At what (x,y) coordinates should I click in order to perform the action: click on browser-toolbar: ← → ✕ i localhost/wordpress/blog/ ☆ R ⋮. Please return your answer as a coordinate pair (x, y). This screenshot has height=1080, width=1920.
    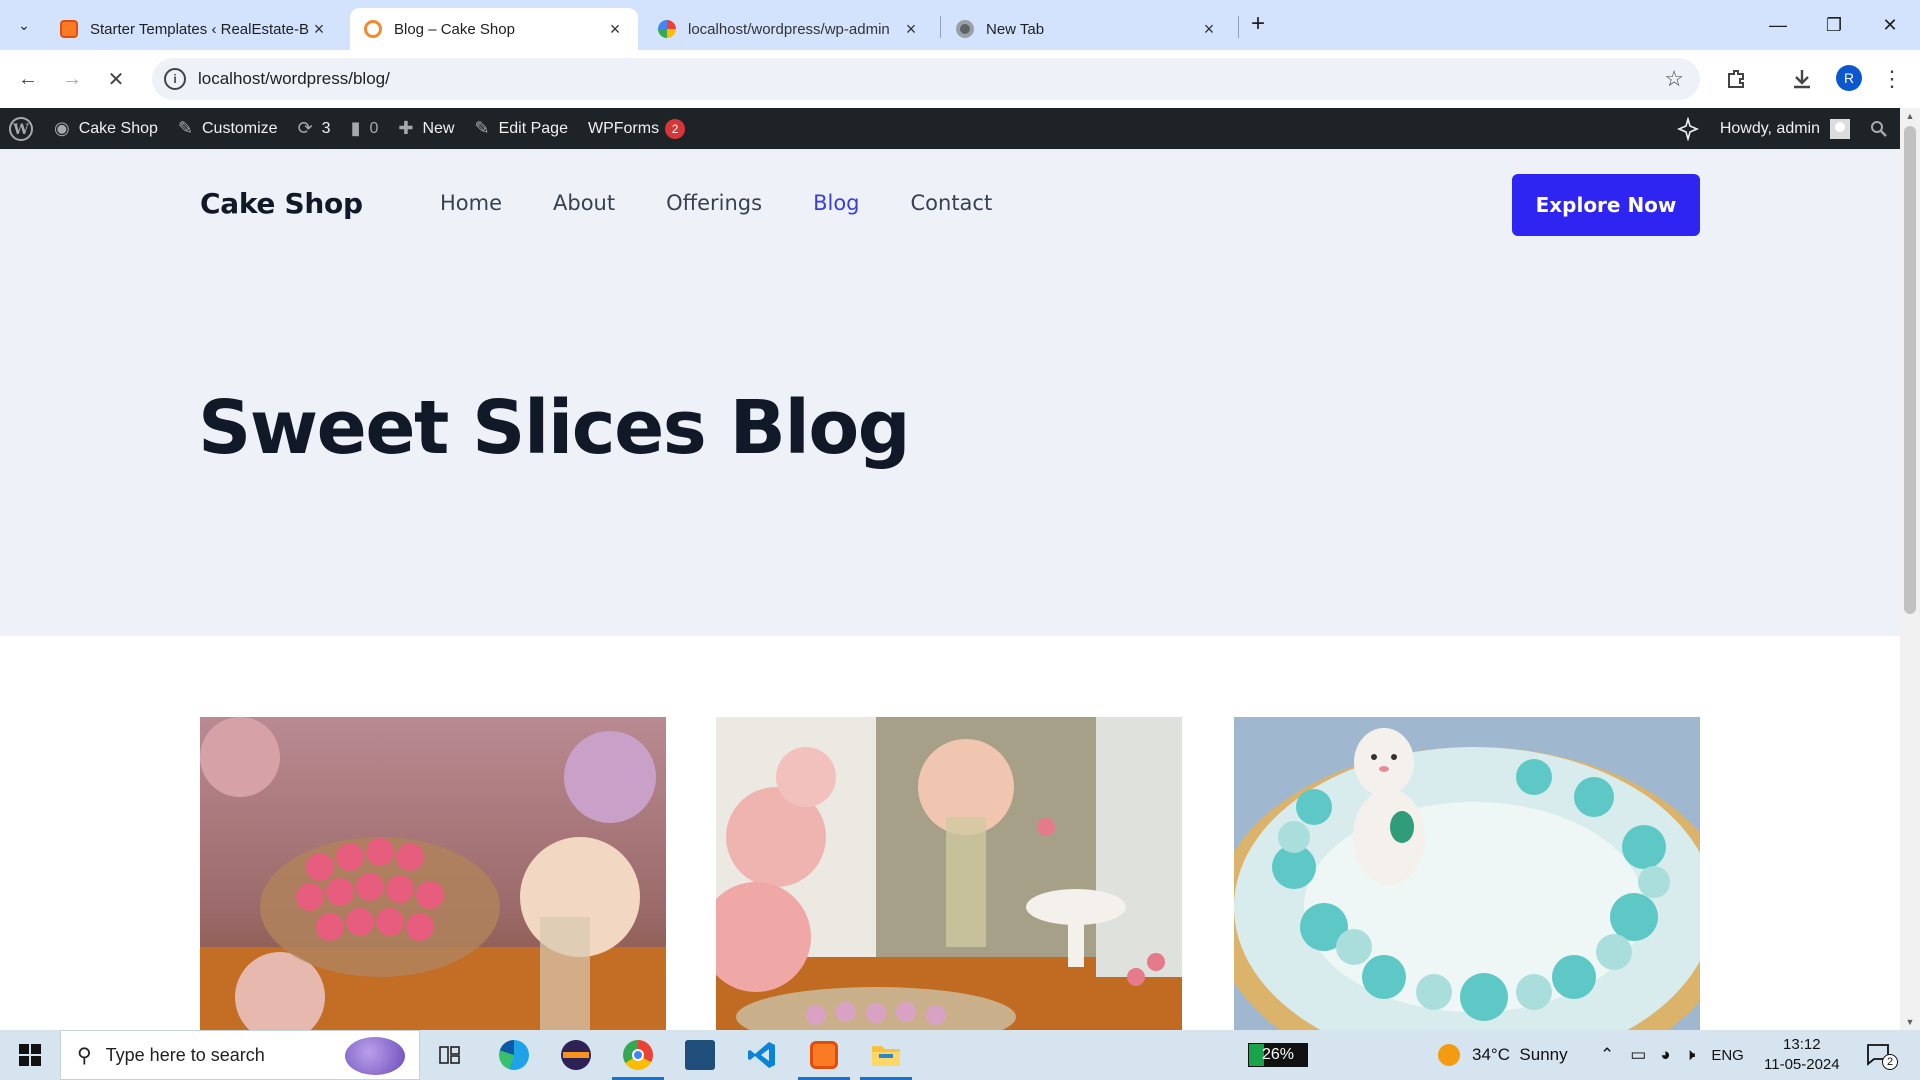
    Looking at the image, I should click on (960, 79).